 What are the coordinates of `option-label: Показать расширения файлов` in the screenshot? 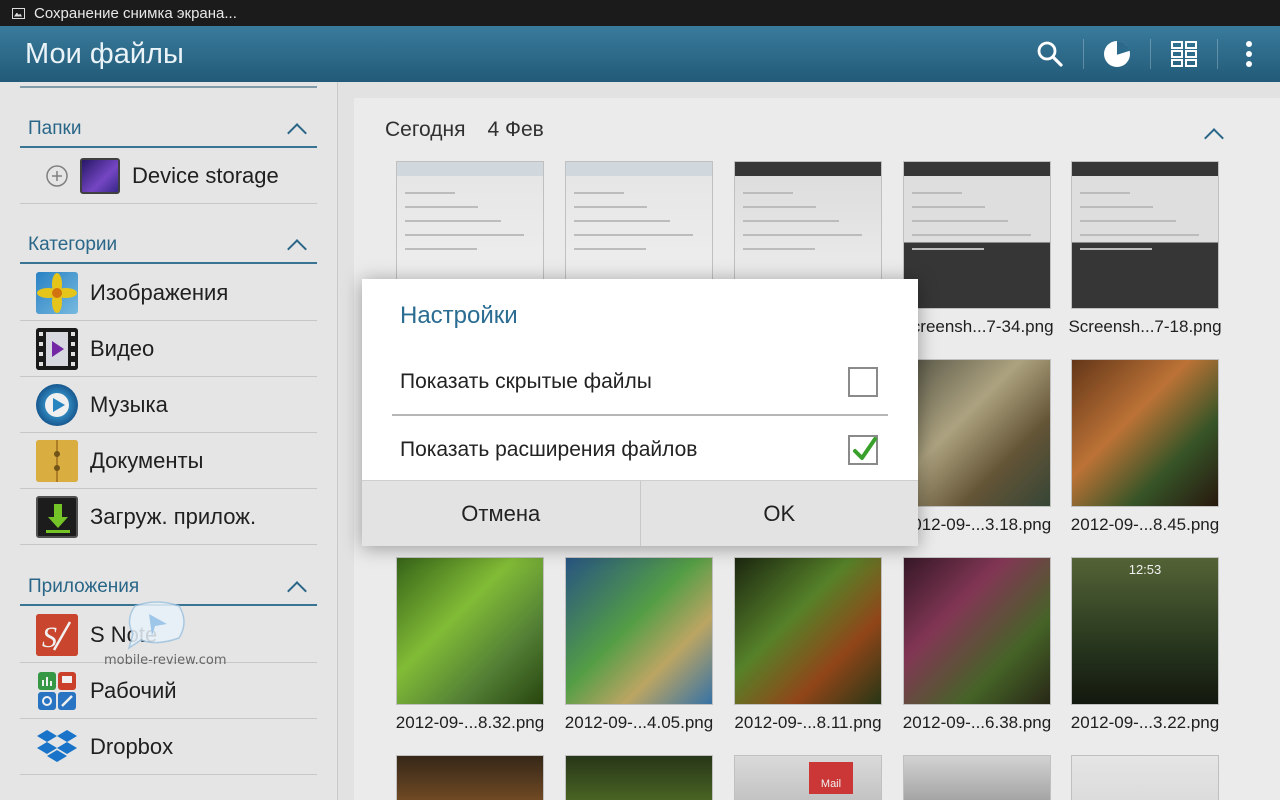 It's located at (549, 449).